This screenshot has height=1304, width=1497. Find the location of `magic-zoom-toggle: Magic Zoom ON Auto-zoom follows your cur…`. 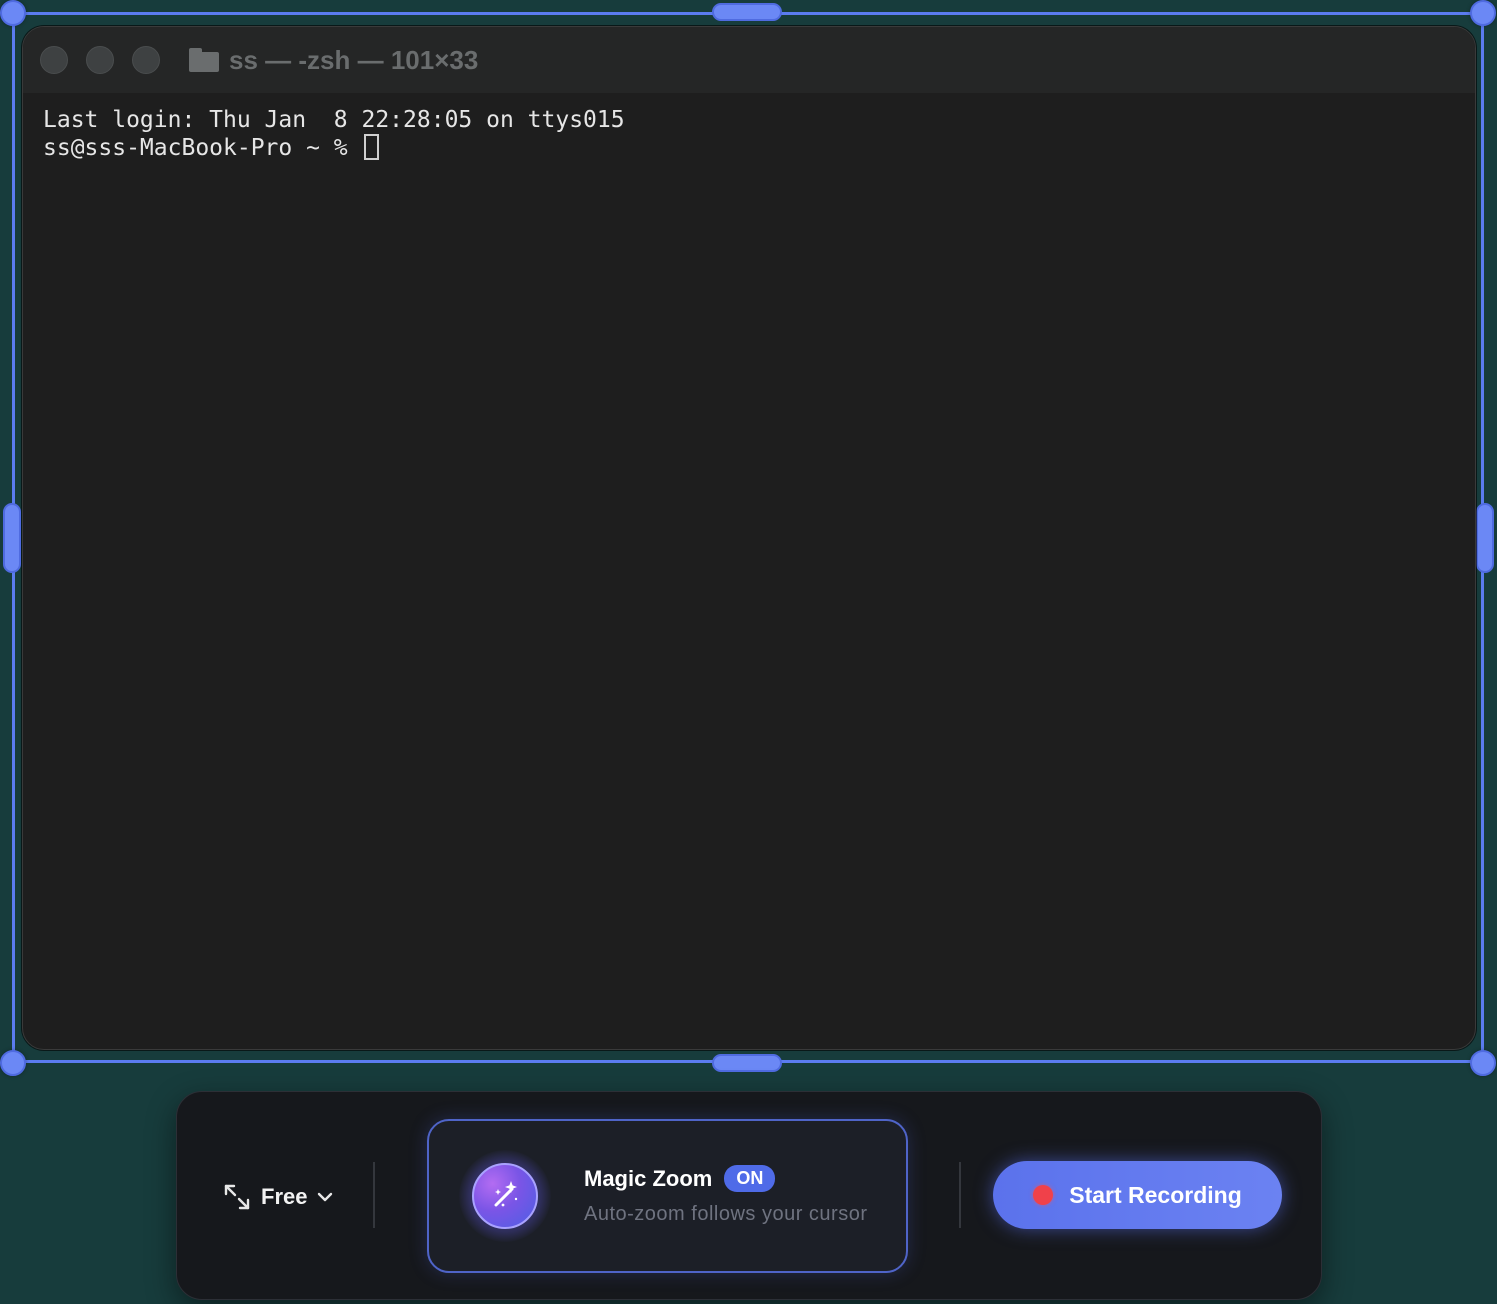

magic-zoom-toggle: Magic Zoom ON Auto-zoom follows your cur… is located at coordinates (667, 1196).